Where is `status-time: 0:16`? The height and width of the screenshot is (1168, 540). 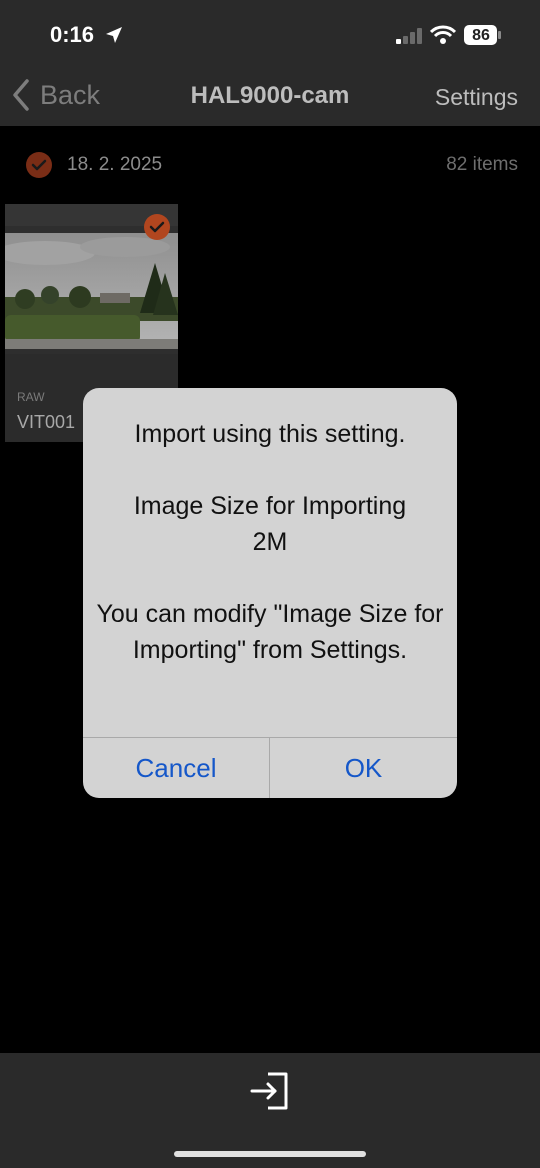
status-time: 0:16 is located at coordinates (72, 34).